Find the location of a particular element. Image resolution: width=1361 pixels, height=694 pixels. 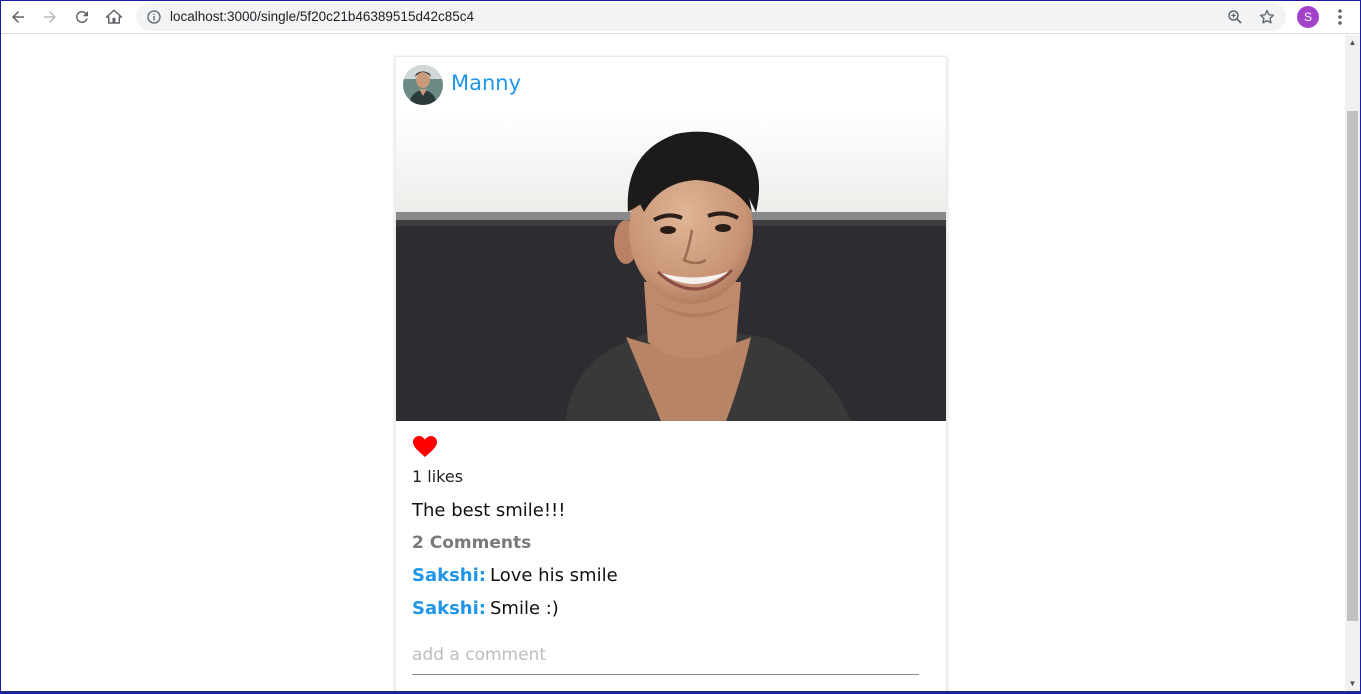

arrow-right-icon is located at coordinates (50, 17).